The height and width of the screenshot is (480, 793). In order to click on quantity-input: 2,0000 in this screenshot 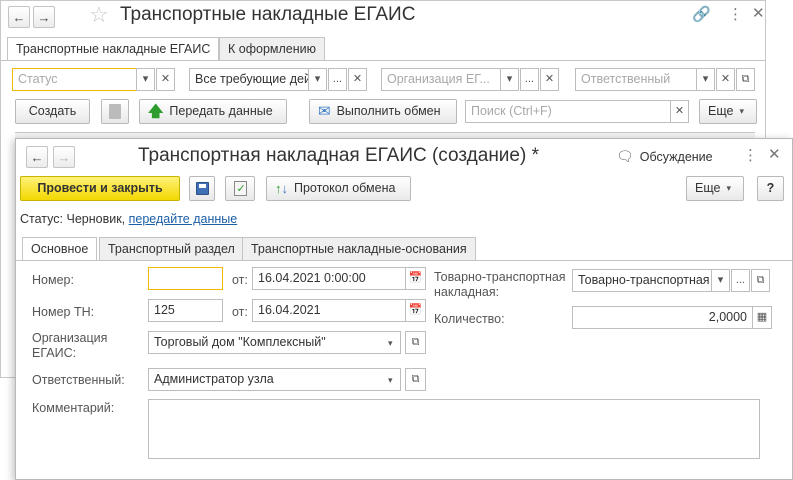, I will do `click(662, 317)`.